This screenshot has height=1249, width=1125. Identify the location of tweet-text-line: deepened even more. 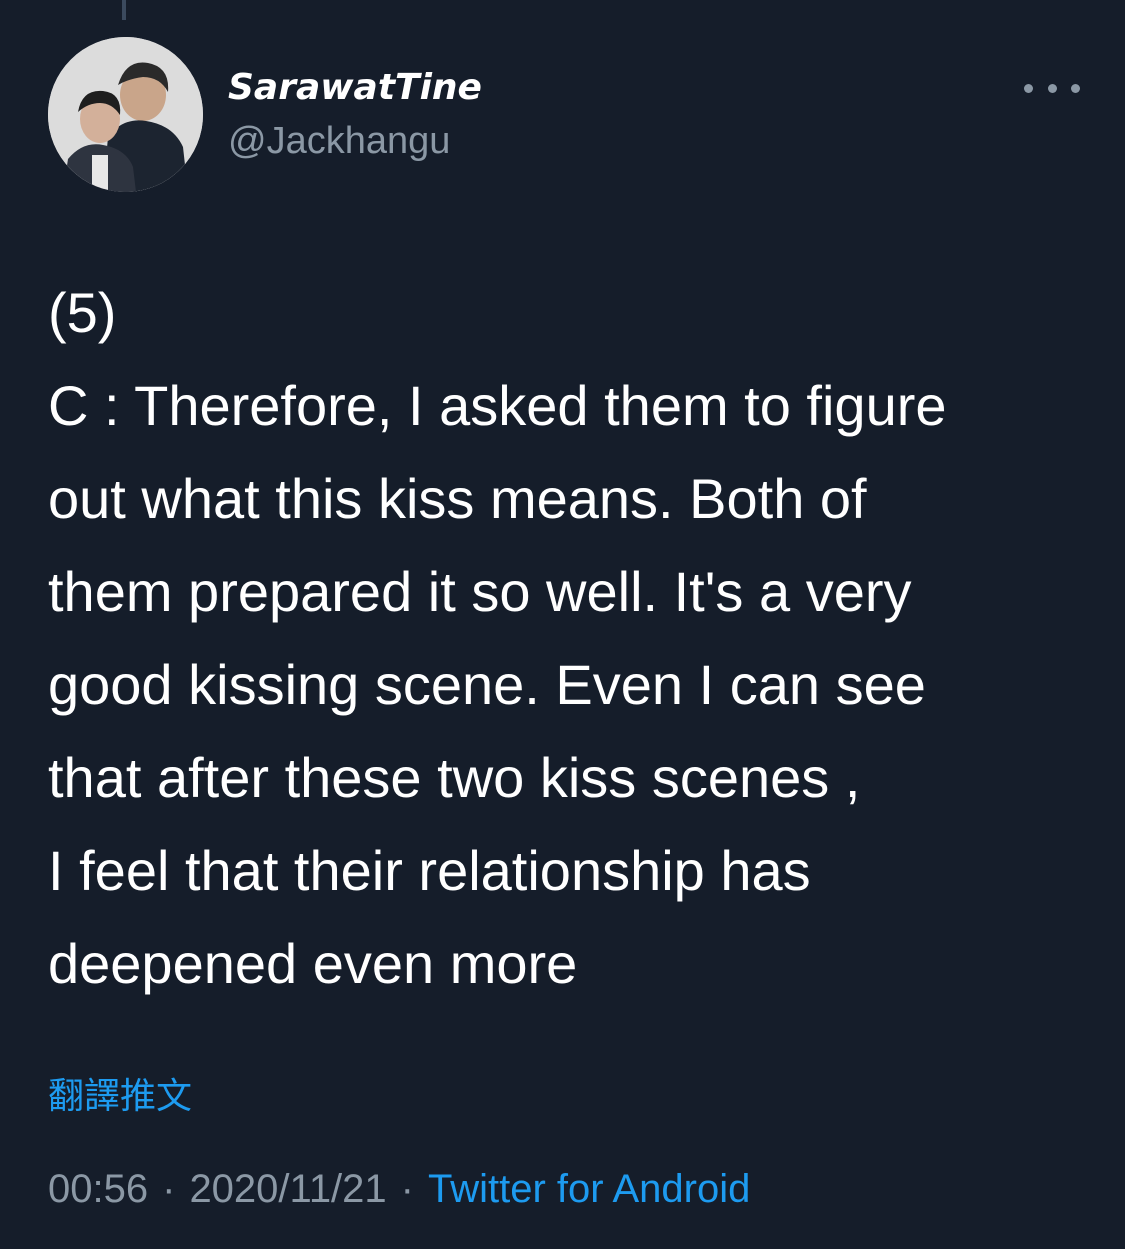
(313, 963).